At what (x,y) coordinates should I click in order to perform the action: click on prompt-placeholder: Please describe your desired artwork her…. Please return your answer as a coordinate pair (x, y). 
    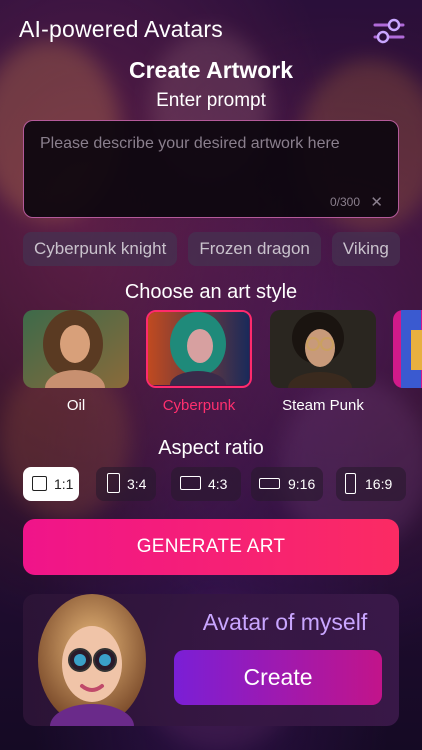
    Looking at the image, I should click on (190, 143).